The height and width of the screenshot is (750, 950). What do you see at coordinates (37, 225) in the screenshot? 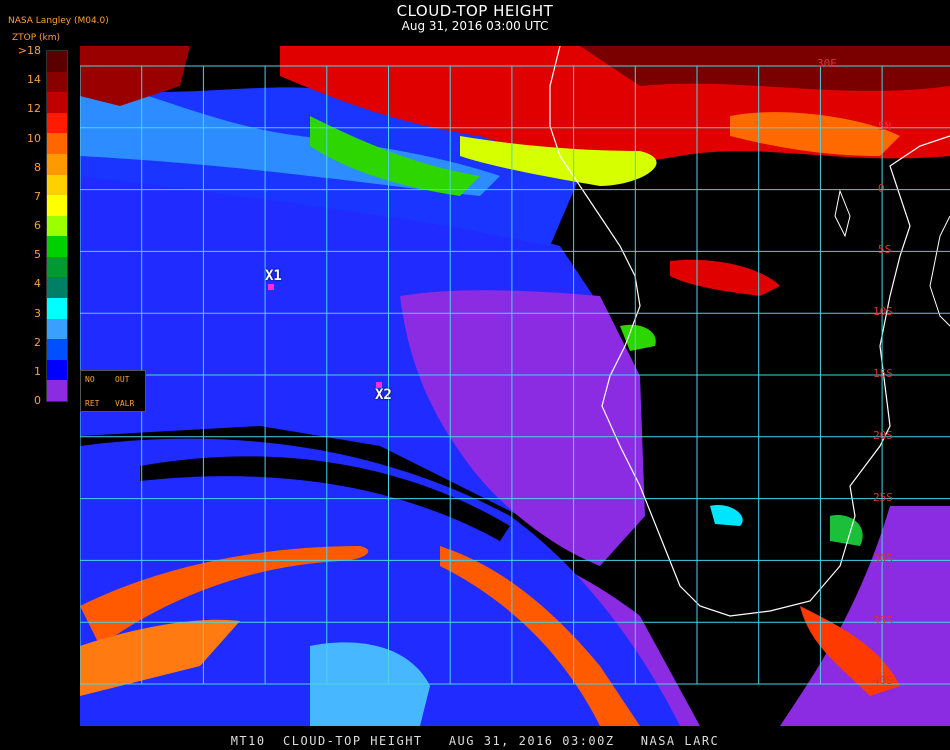
I see `legend-tick-label: 6` at bounding box center [37, 225].